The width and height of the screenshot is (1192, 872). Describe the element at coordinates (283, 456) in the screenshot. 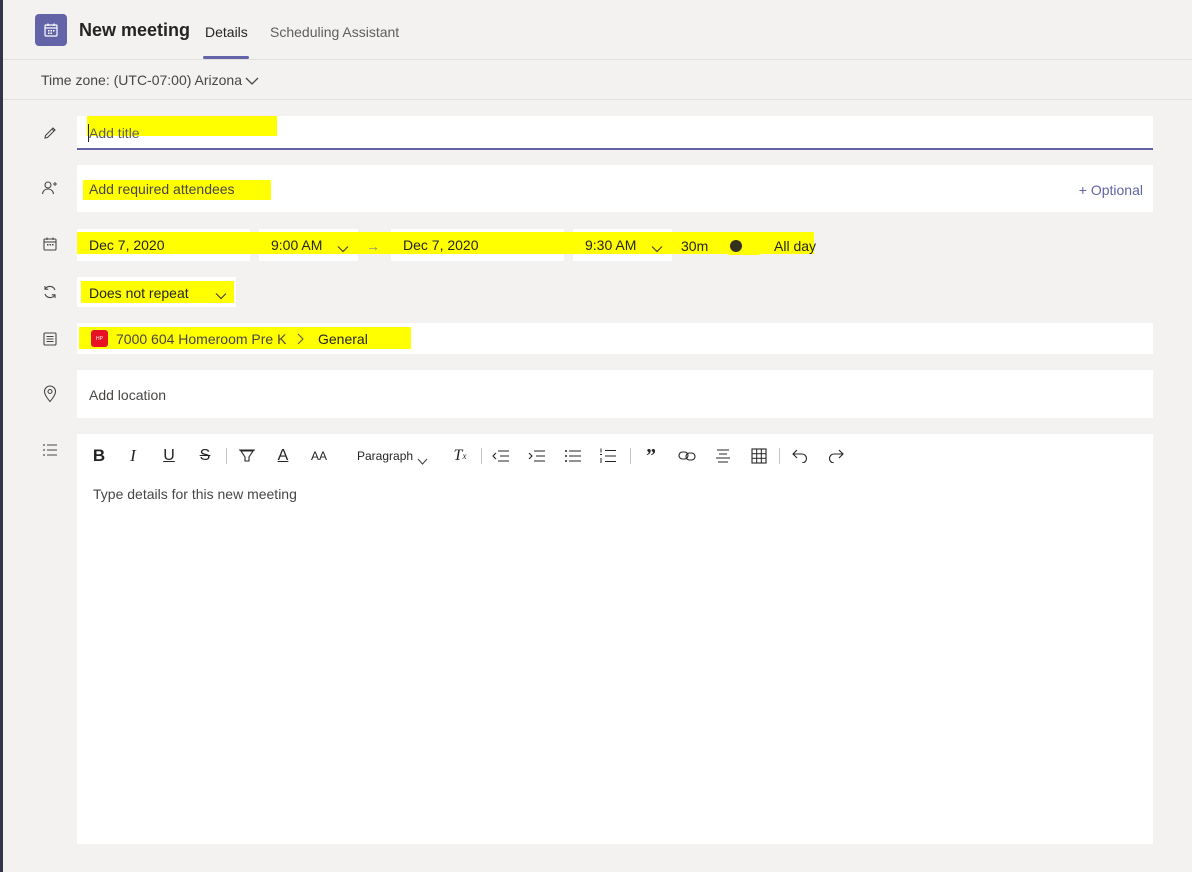

I see `font-color-icon: A` at that location.